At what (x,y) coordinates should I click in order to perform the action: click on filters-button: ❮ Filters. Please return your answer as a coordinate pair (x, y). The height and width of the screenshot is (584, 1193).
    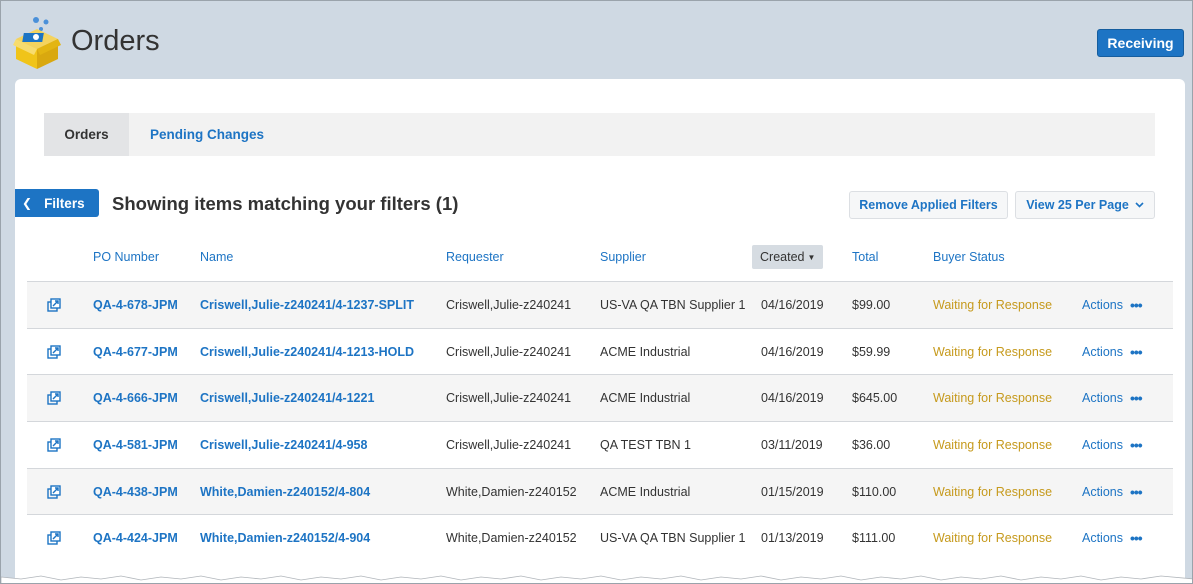
    Looking at the image, I should click on (57, 203).